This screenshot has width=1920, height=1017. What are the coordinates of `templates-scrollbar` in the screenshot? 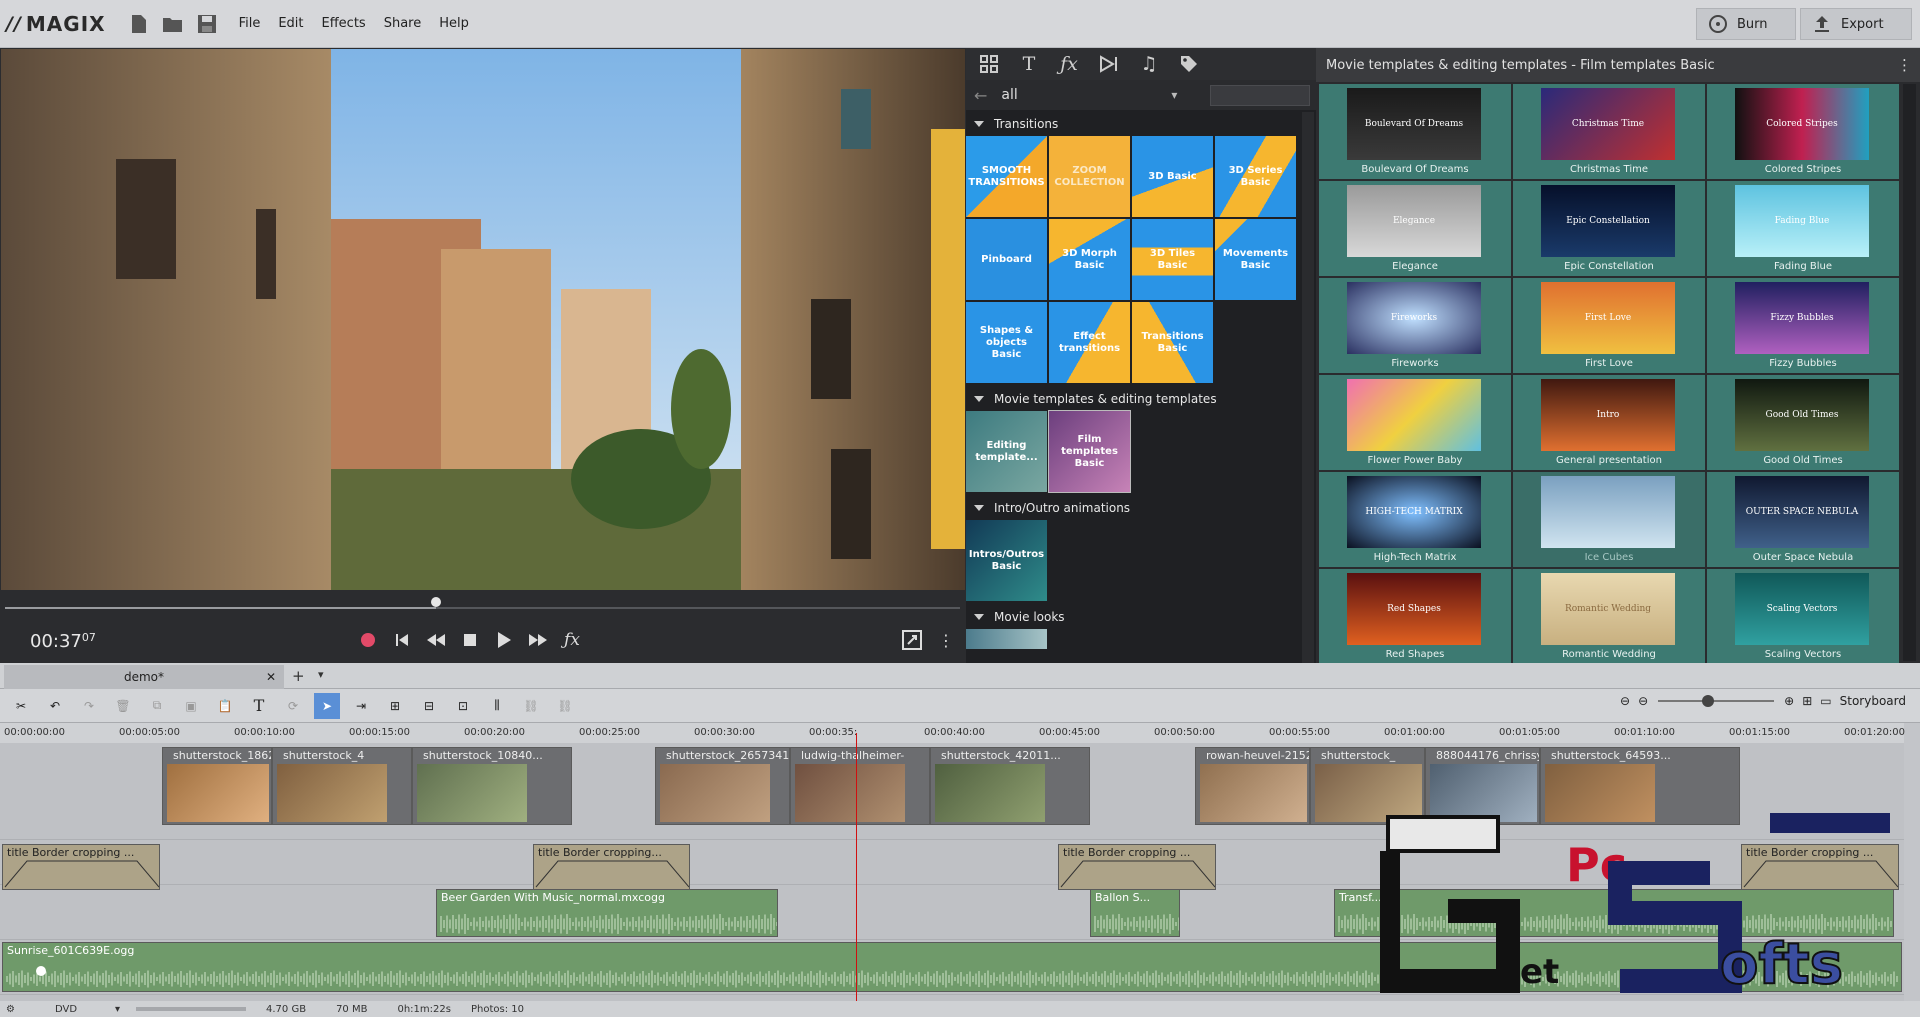 It's located at (1909, 372).